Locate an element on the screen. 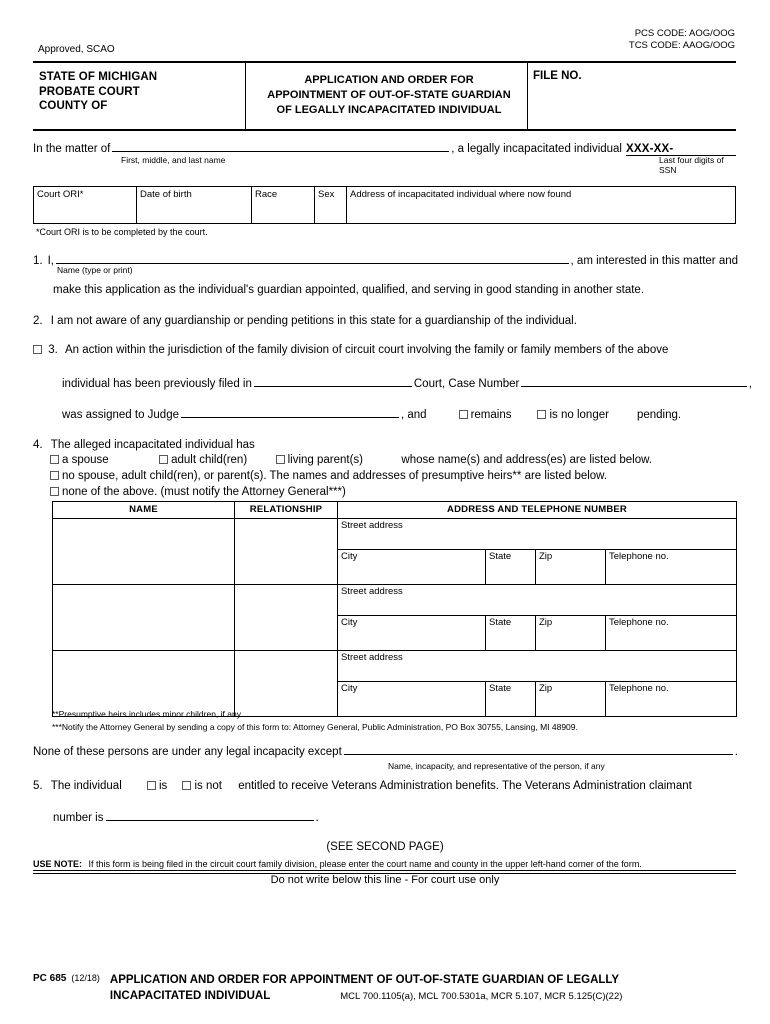  person-2-relationship-cell is located at coordinates (286, 617).